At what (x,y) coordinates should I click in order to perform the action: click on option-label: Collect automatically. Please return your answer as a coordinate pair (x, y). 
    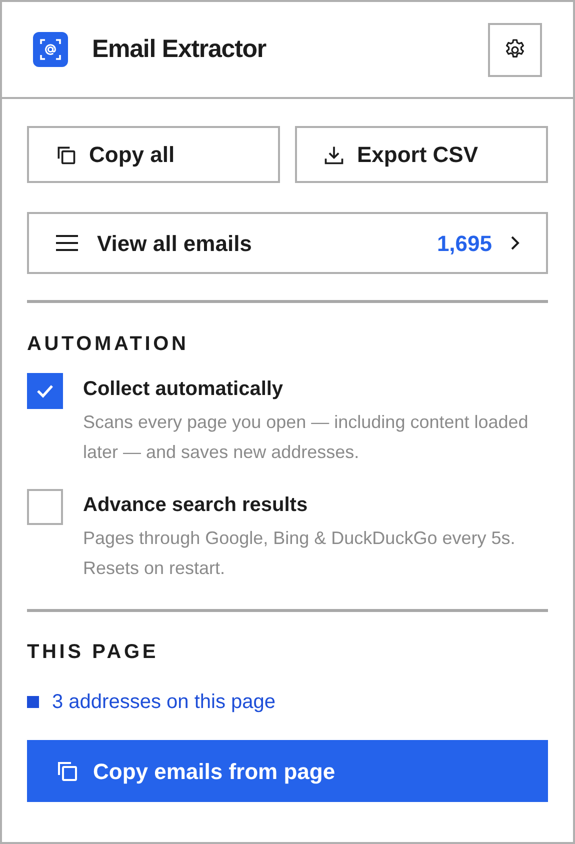
    Looking at the image, I should click on (315, 389).